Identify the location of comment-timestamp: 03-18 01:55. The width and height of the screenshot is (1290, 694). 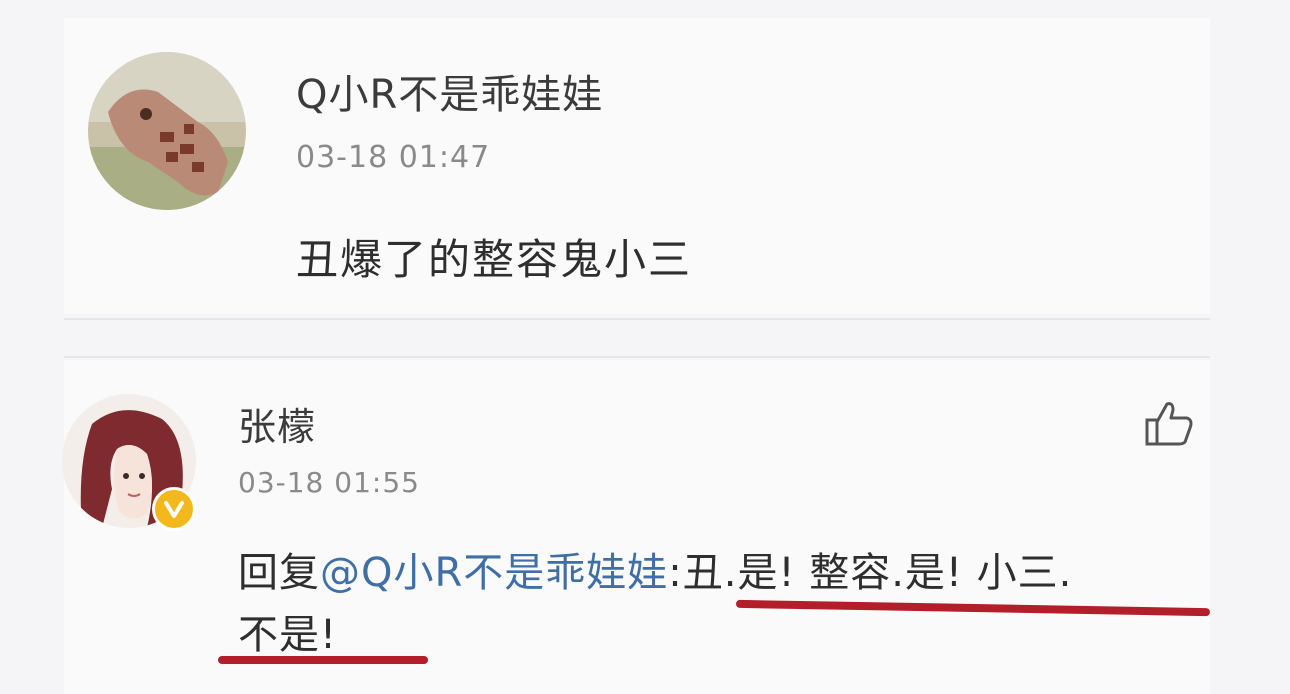
(329, 482).